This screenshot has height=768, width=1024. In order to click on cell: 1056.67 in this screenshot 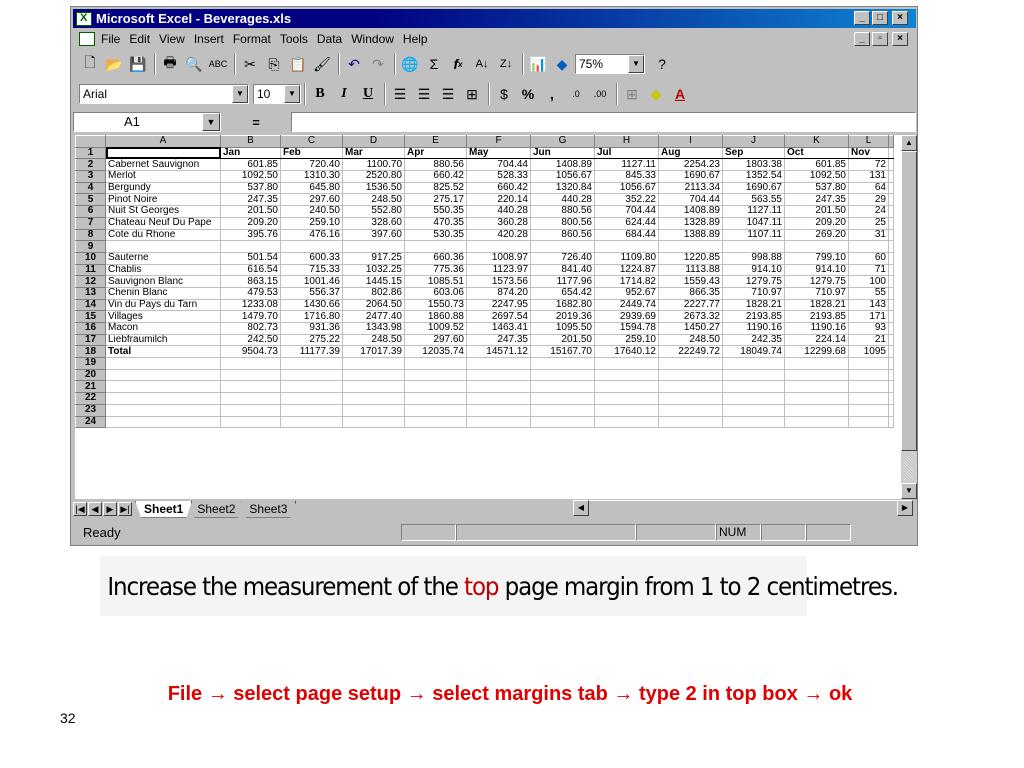, I will do `click(562, 176)`.